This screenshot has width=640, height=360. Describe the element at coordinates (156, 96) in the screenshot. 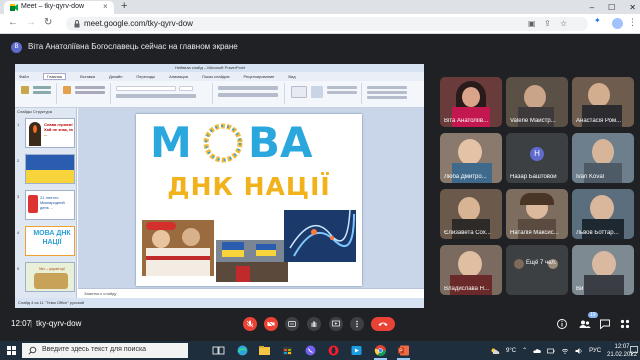

I see `font-style-icons` at that location.